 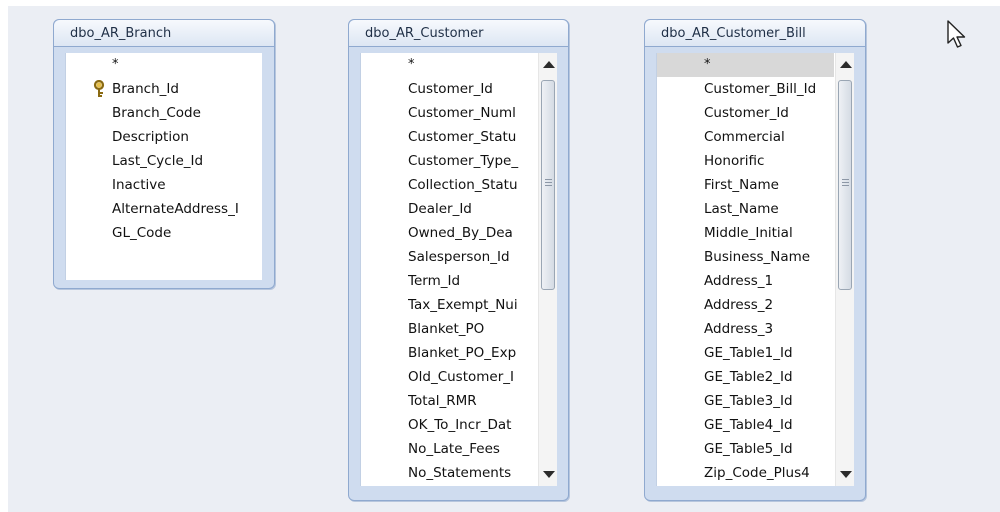 I want to click on field-item: Branch_Id, so click(x=145, y=89).